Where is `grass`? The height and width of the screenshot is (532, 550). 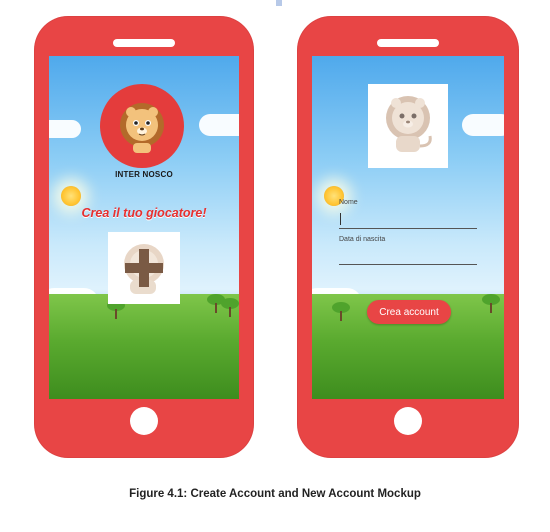
grass is located at coordinates (144, 346).